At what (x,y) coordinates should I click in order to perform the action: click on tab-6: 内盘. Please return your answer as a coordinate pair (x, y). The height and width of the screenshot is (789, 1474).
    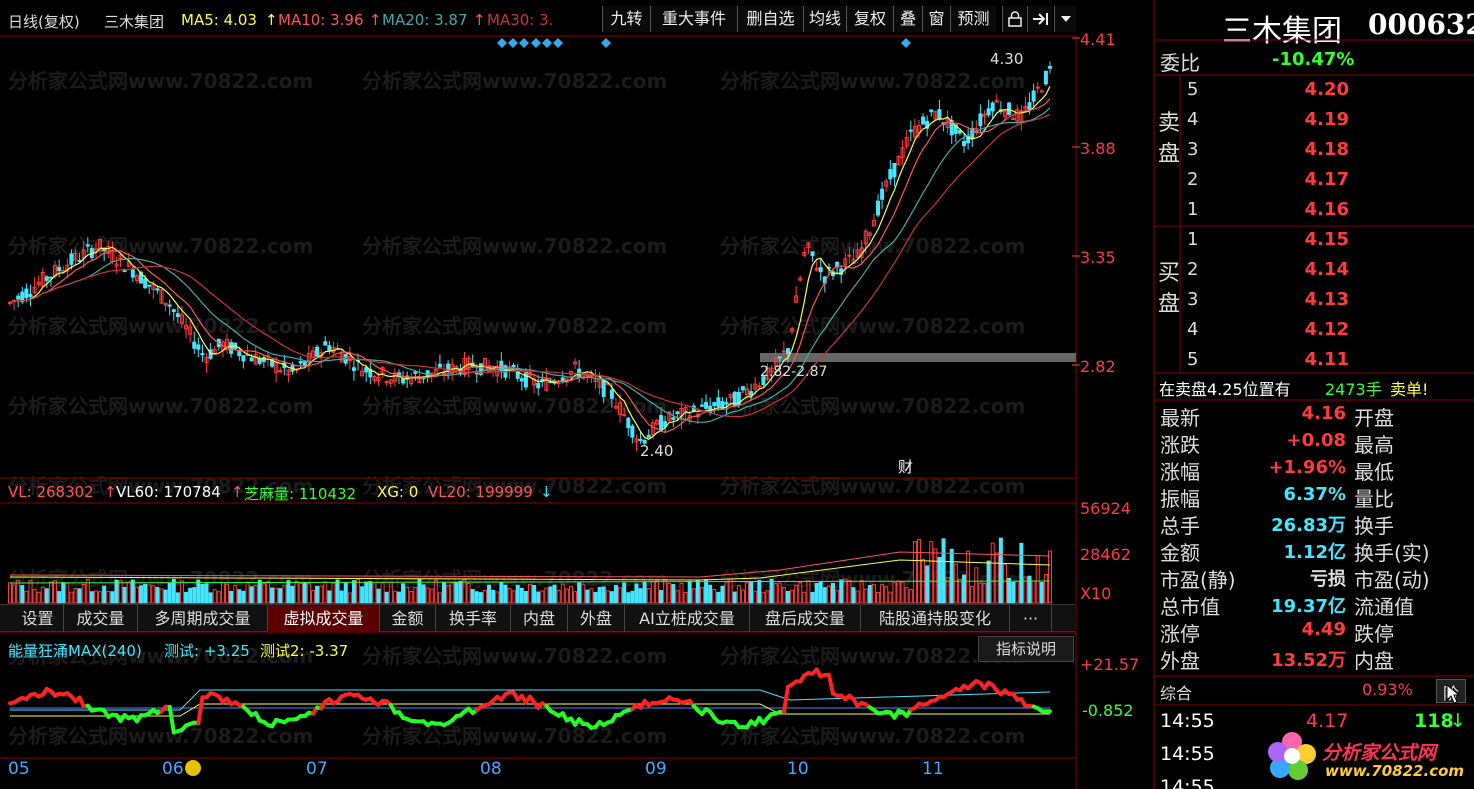
    Looking at the image, I should click on (539, 618).